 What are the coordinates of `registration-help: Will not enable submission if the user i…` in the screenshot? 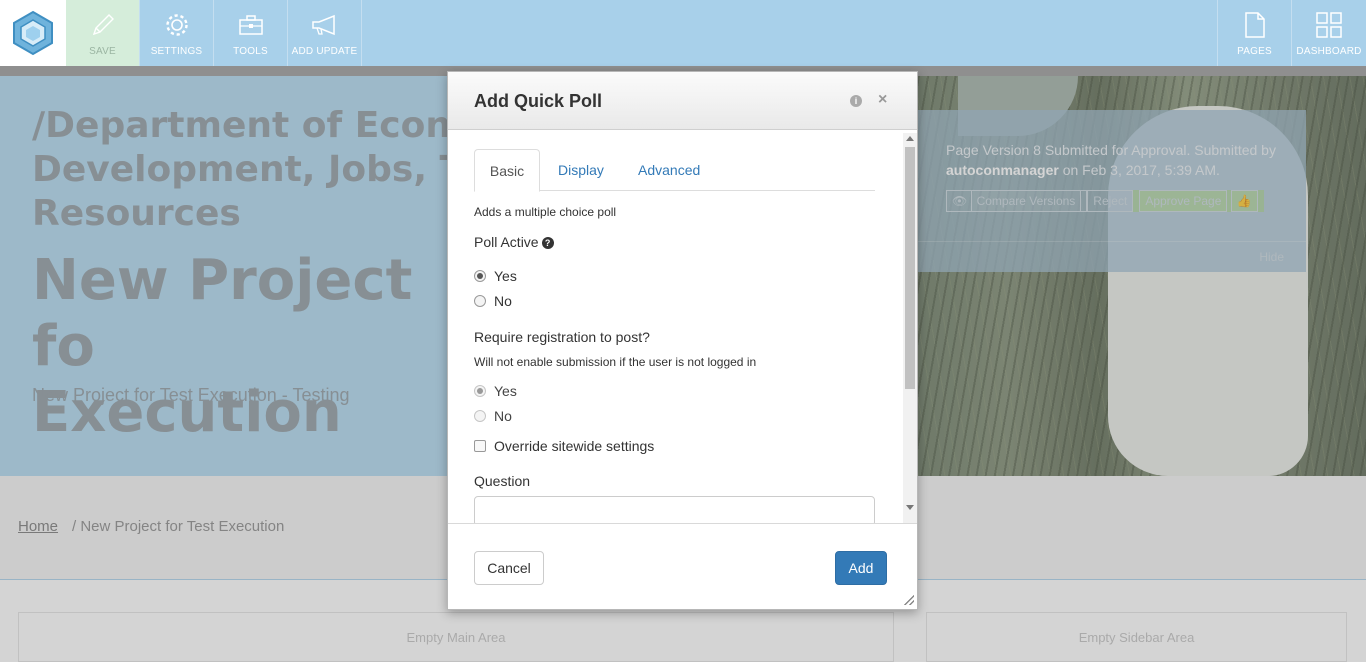 It's located at (615, 362).